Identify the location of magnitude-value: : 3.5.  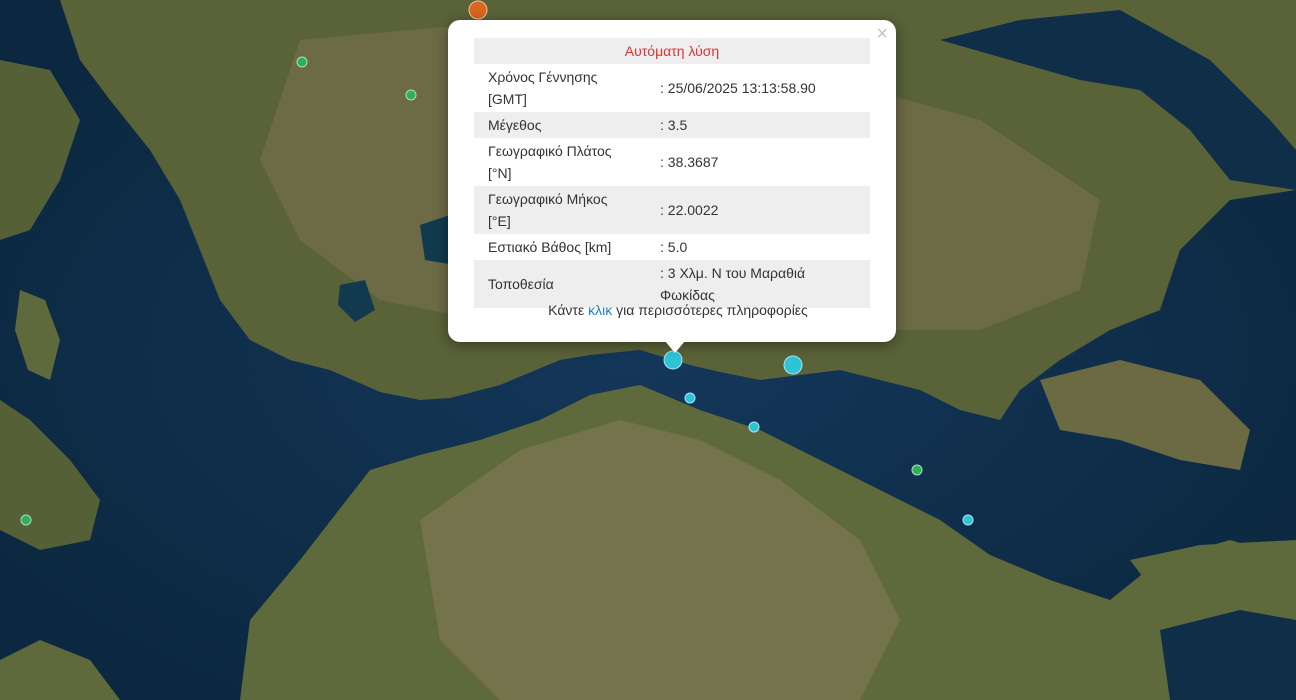
(759, 125).